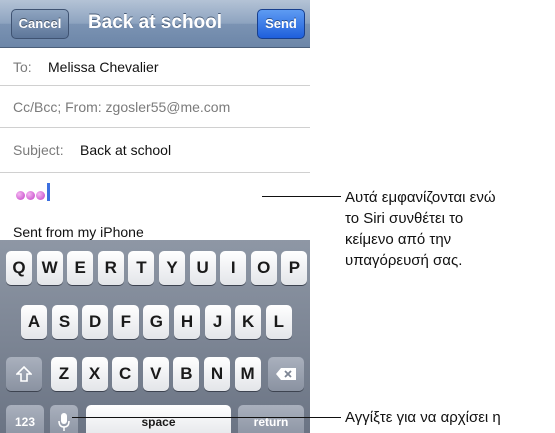  I want to click on key-j: J, so click(217, 322).